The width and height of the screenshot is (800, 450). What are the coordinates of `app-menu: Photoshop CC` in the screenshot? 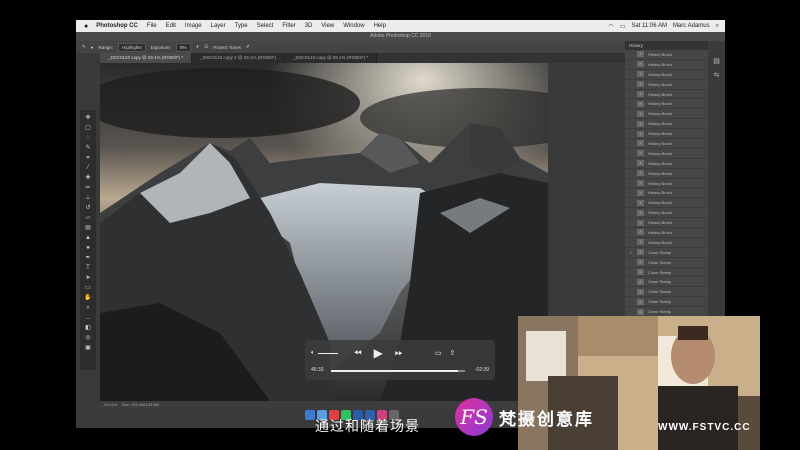 It's located at (117, 26).